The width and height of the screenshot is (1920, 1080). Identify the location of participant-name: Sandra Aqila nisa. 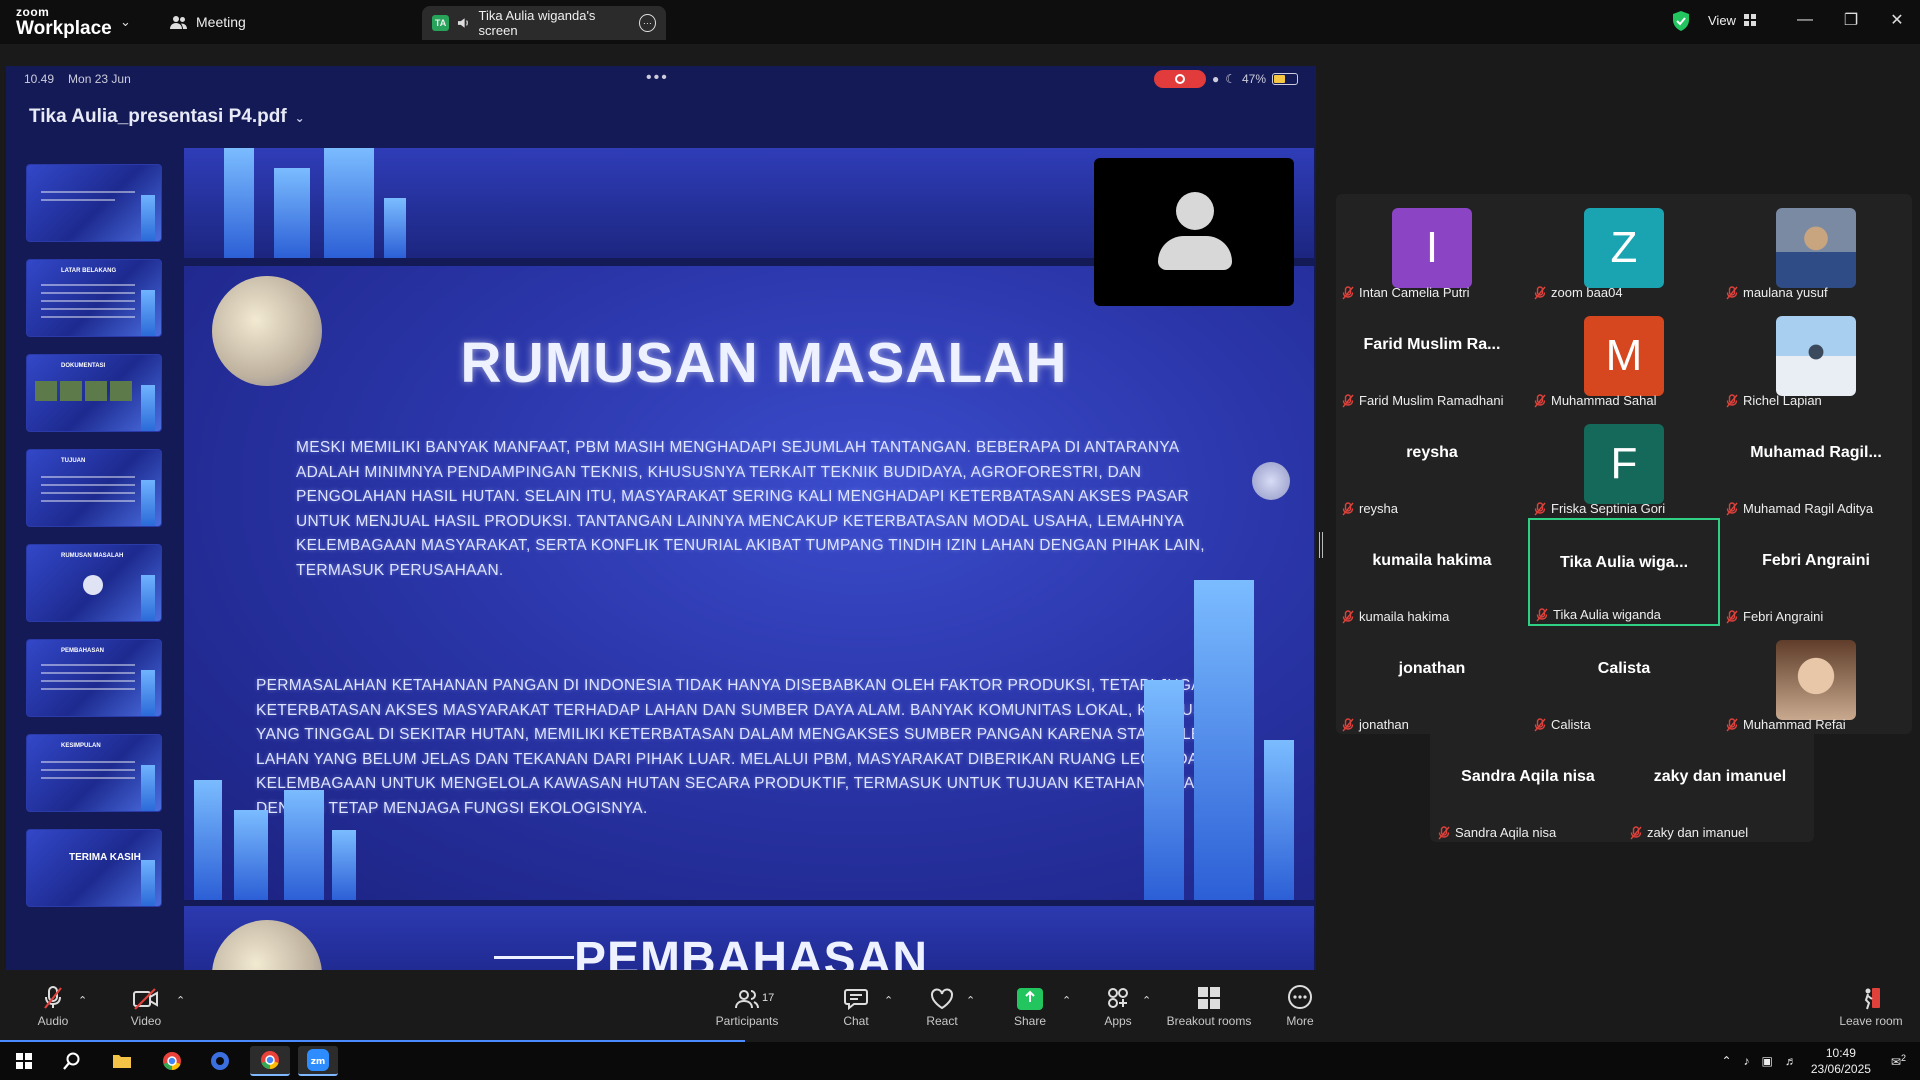
(1506, 832).